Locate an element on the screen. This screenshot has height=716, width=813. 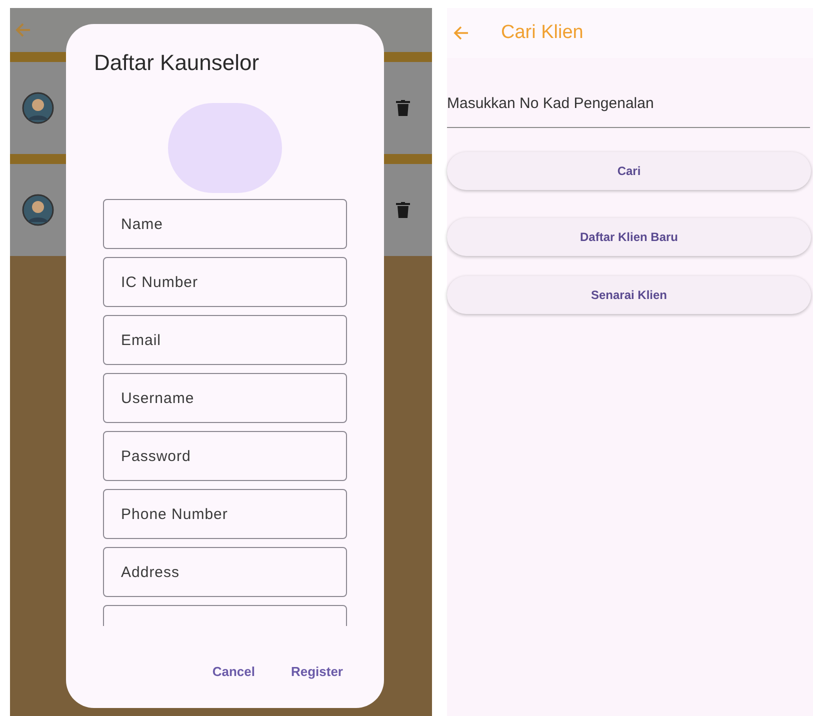
action-button: Daftar Klien Baru is located at coordinates (629, 237).